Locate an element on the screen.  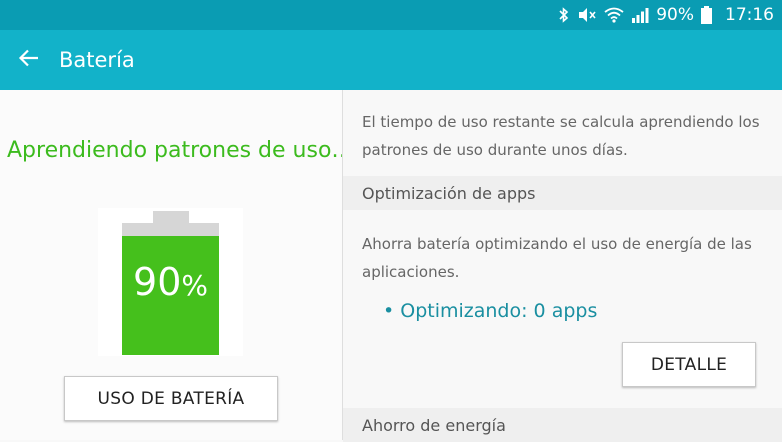
signal-icon is located at coordinates (640, 15).